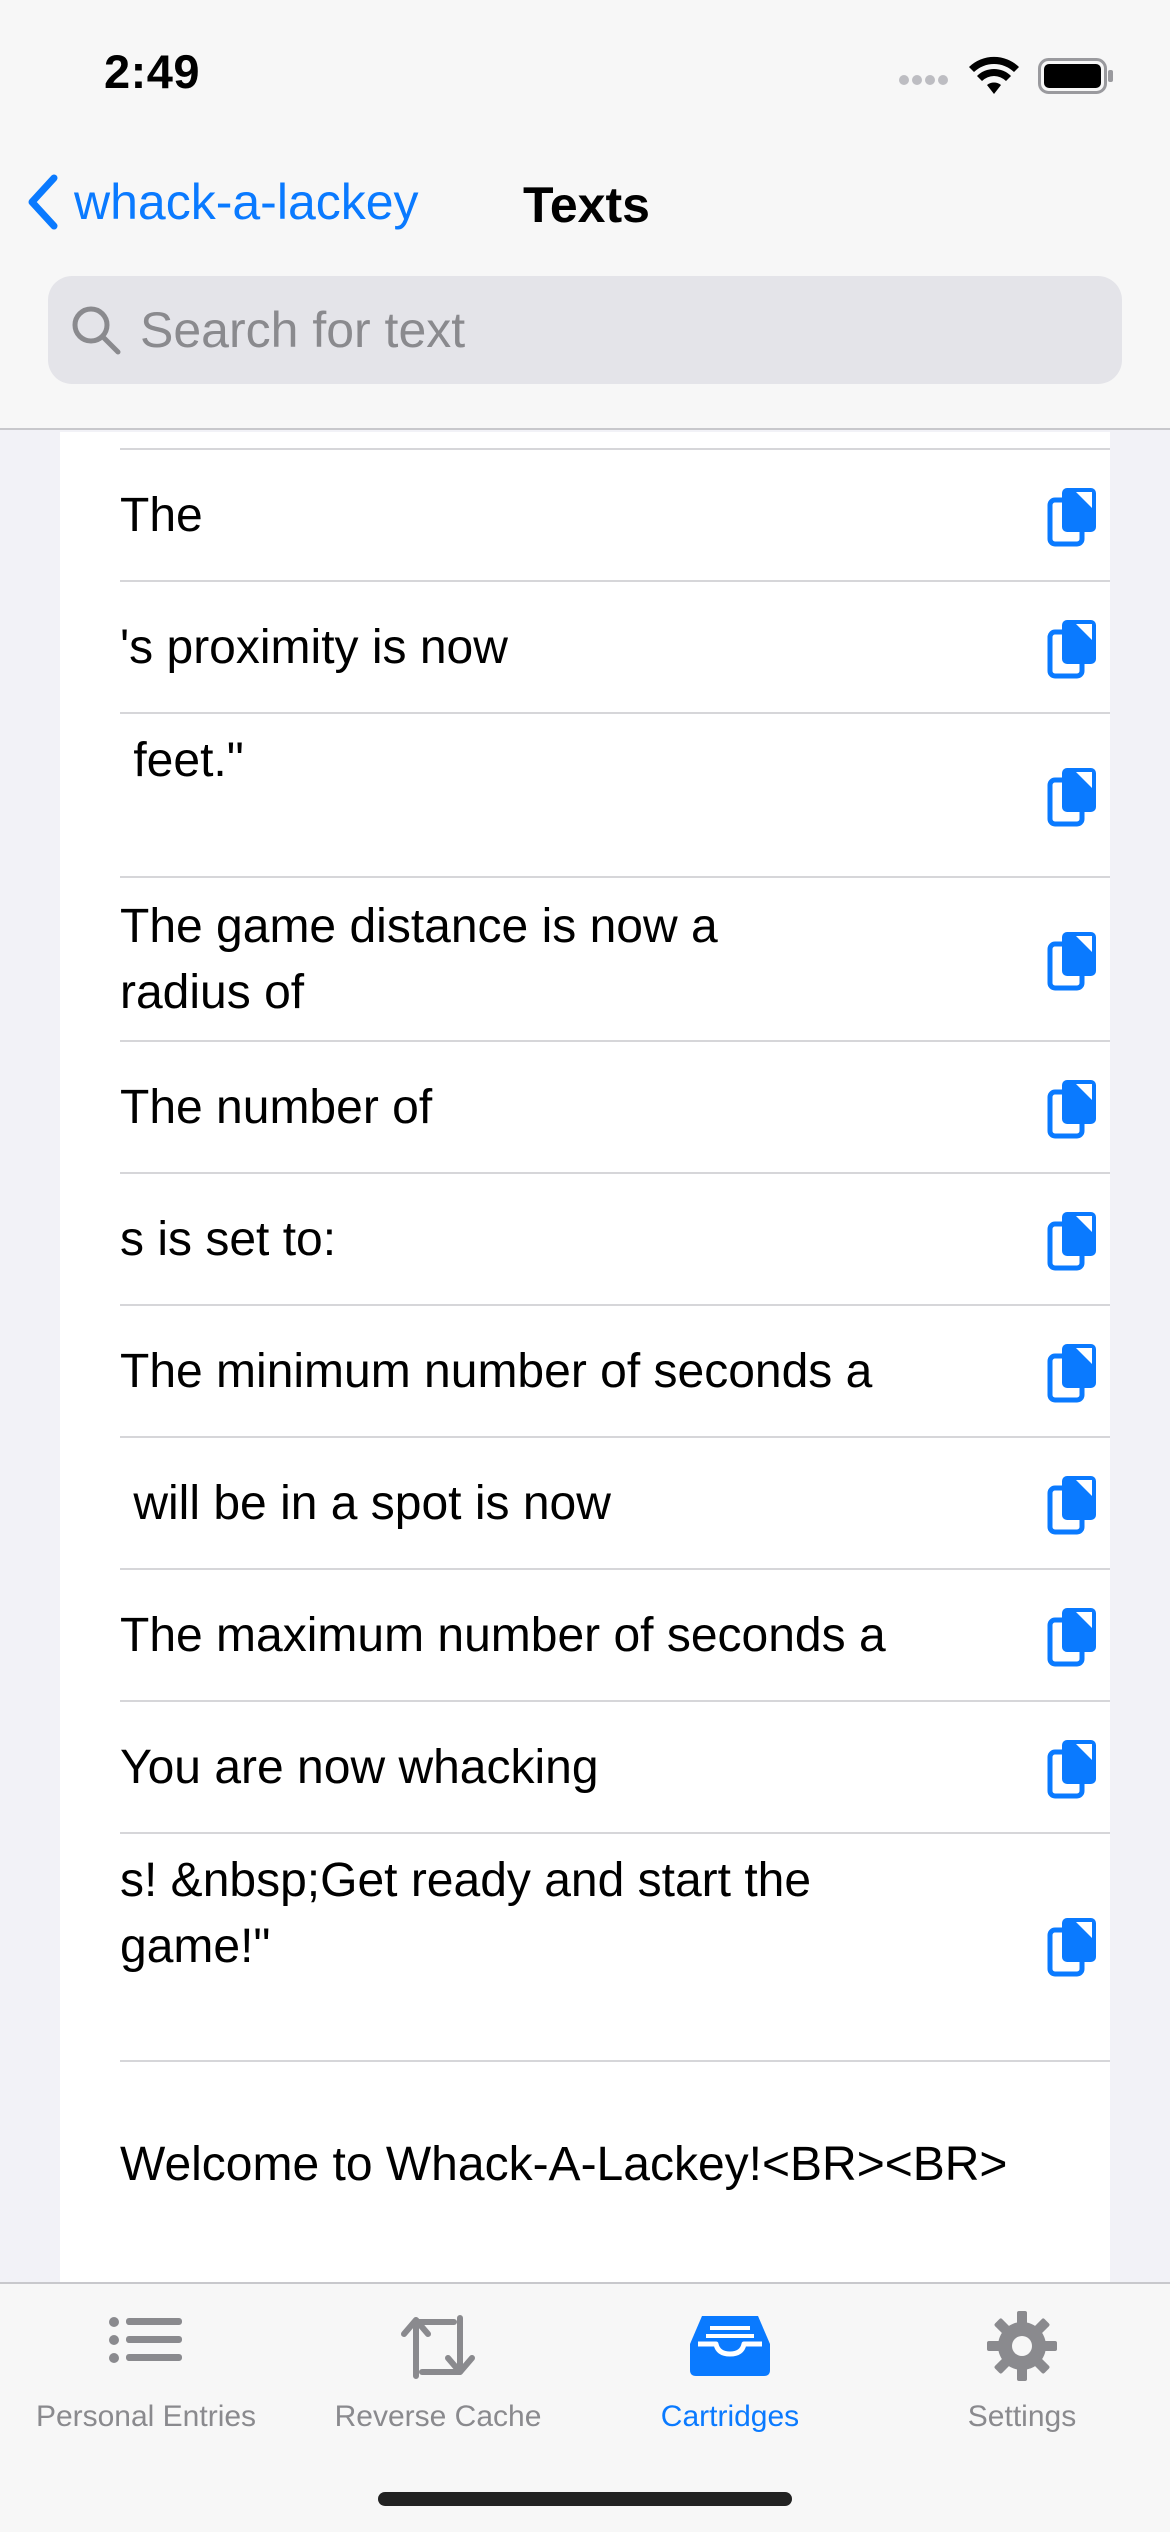 The width and height of the screenshot is (1170, 2532). Describe the element at coordinates (359, 1767) in the screenshot. I see `list-item-text: You are now whacking` at that location.